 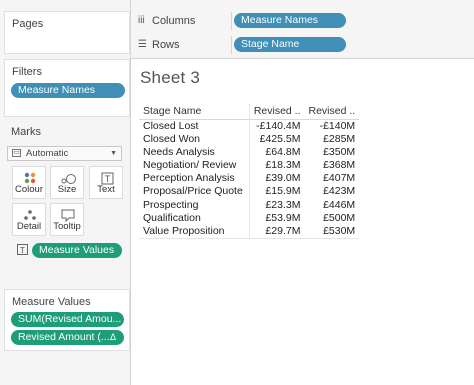 What do you see at coordinates (159, 45) in the screenshot?
I see `rows-shelf-label: ☰ Rows` at bounding box center [159, 45].